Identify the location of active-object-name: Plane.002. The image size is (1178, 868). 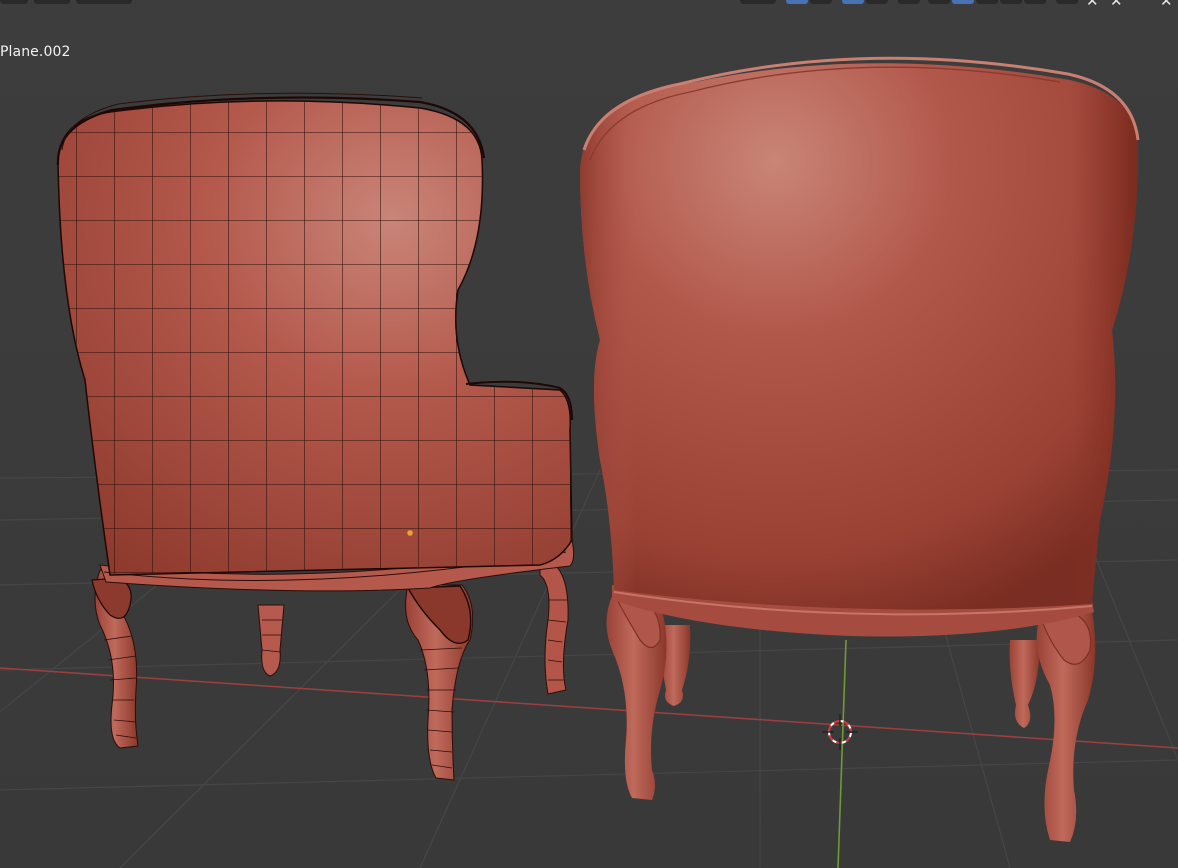
(35, 52).